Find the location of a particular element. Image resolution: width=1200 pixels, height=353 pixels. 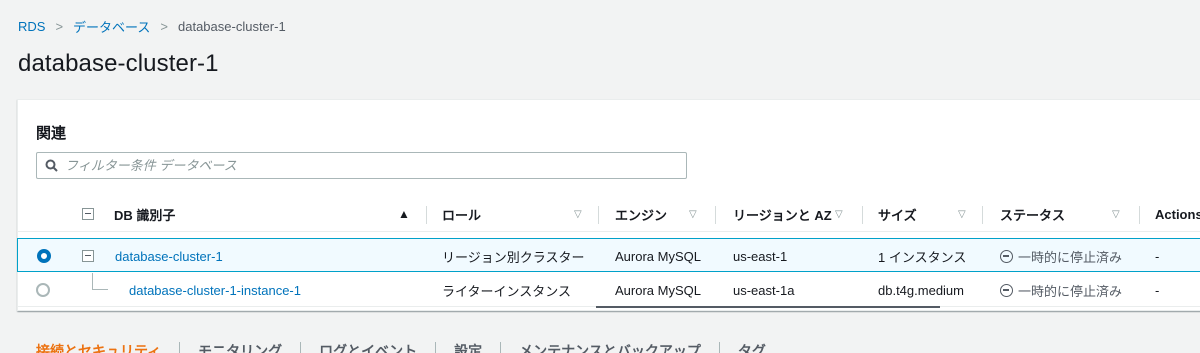

row-collapse-toggle is located at coordinates (88, 256).